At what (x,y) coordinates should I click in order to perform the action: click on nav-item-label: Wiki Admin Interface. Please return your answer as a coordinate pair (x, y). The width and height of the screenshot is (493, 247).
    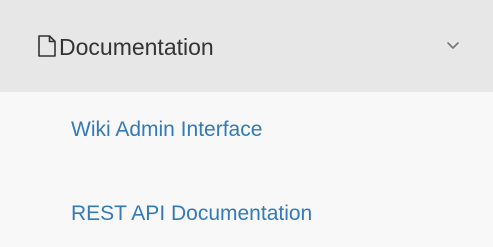
    Looking at the image, I should click on (166, 130).